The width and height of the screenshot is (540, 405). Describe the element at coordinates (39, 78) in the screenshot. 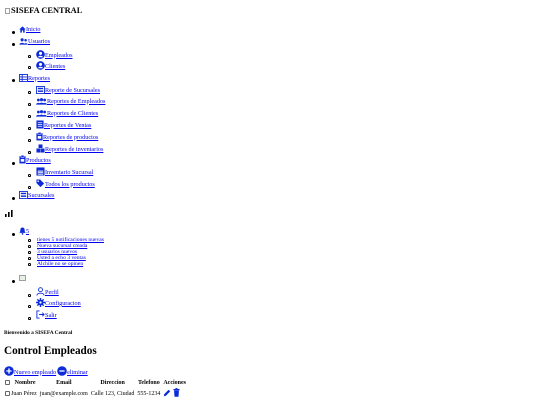

I see `nav-link-reportes: Reportes` at that location.